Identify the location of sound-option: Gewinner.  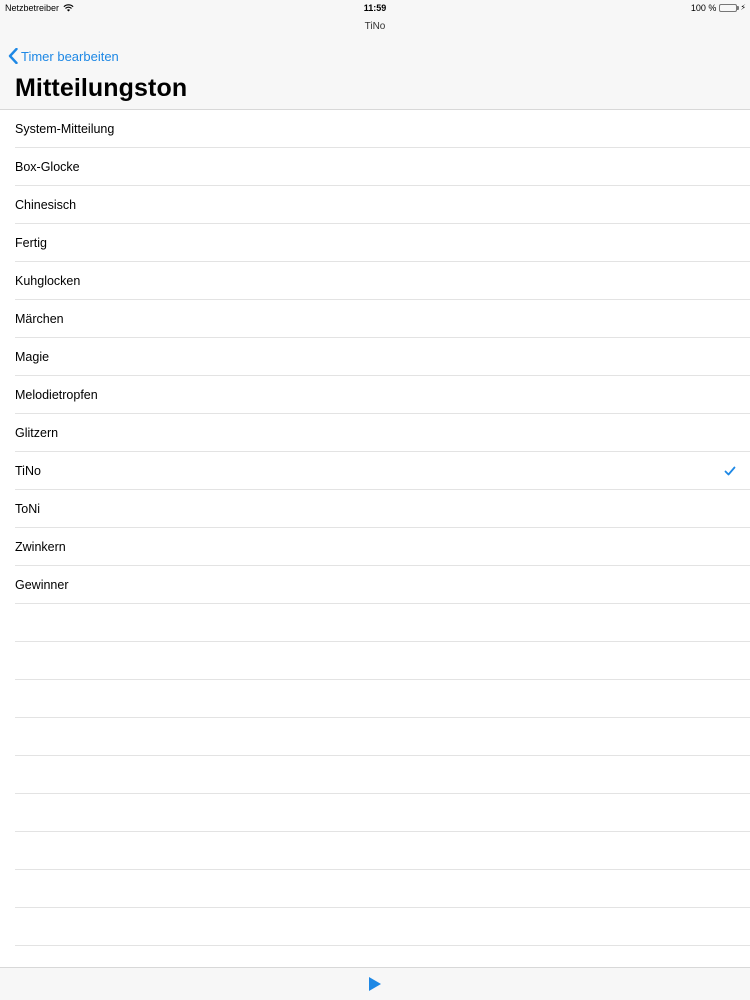
(382, 585).